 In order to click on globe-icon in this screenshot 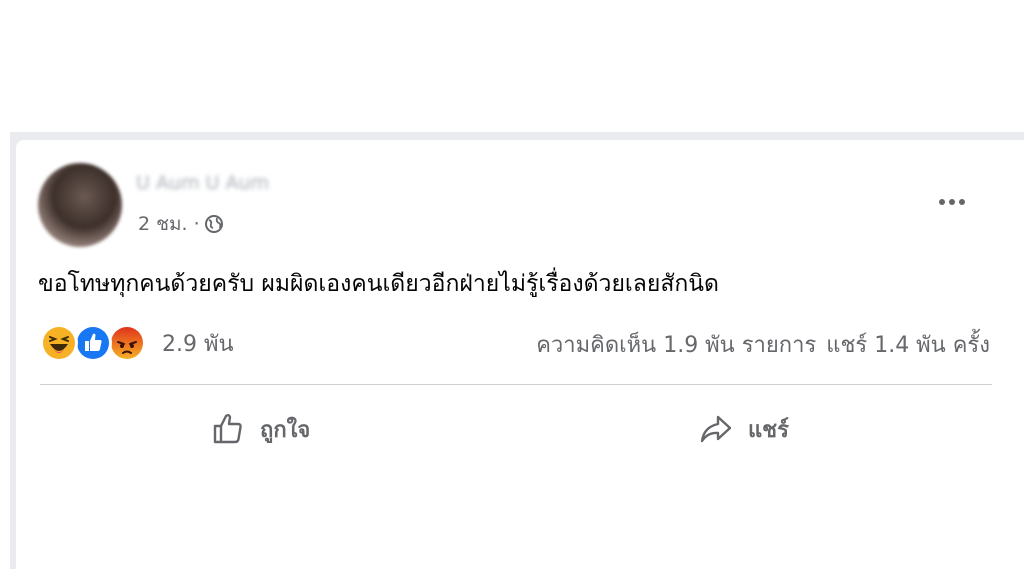, I will do `click(214, 224)`.